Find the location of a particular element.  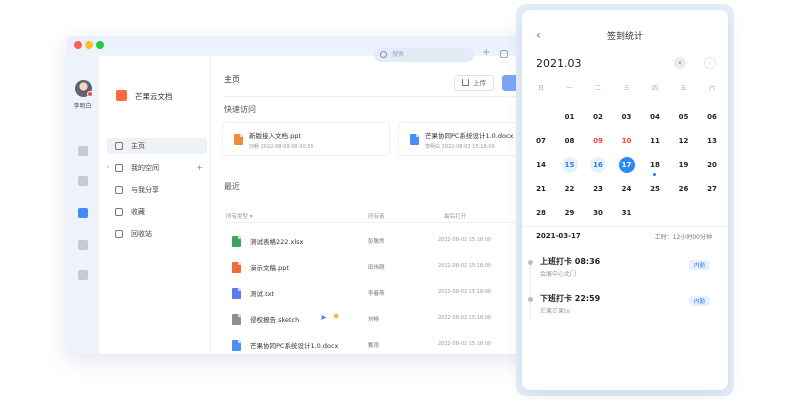

calendar-day: 23 is located at coordinates (598, 189).